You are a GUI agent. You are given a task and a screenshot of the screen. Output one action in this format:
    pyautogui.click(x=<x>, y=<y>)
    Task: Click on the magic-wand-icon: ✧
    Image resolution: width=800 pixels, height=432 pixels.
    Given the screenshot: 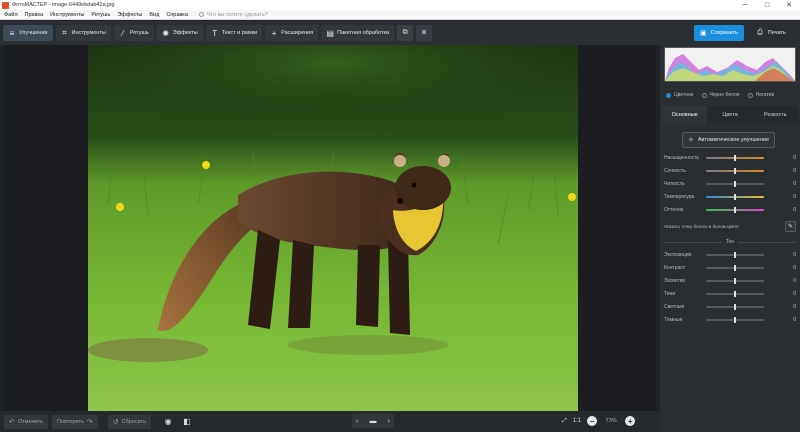 What is the action you would take?
    pyautogui.click(x=690, y=140)
    